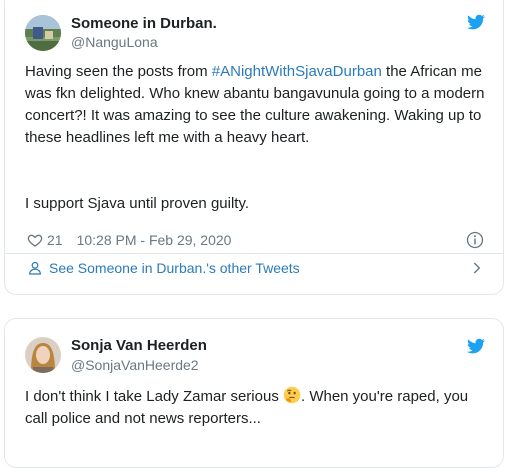 Image resolution: width=510 pixels, height=468 pixels. I want to click on person-icon, so click(35, 268).